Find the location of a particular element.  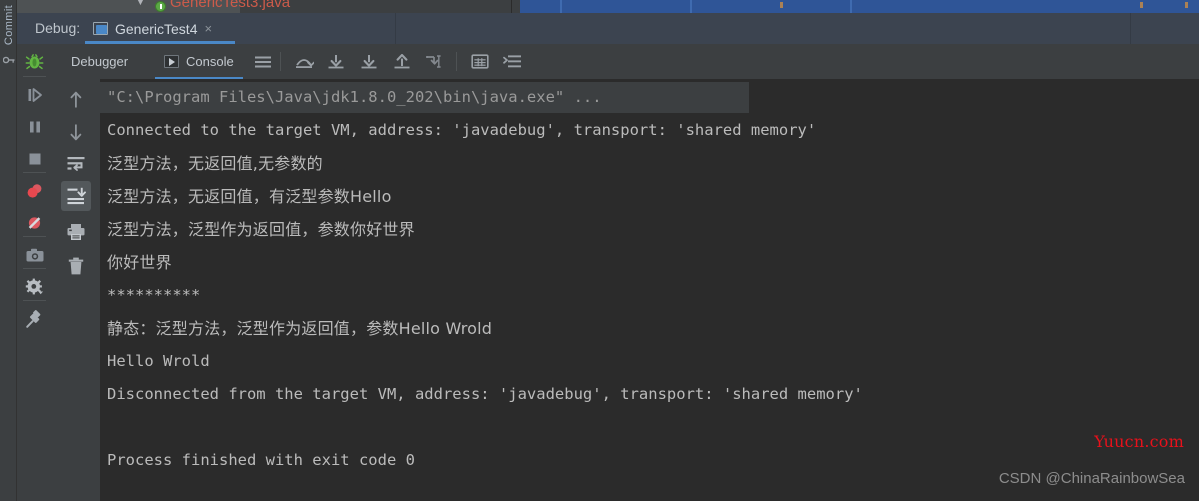

tab-debugger: Debugger is located at coordinates (99, 61).